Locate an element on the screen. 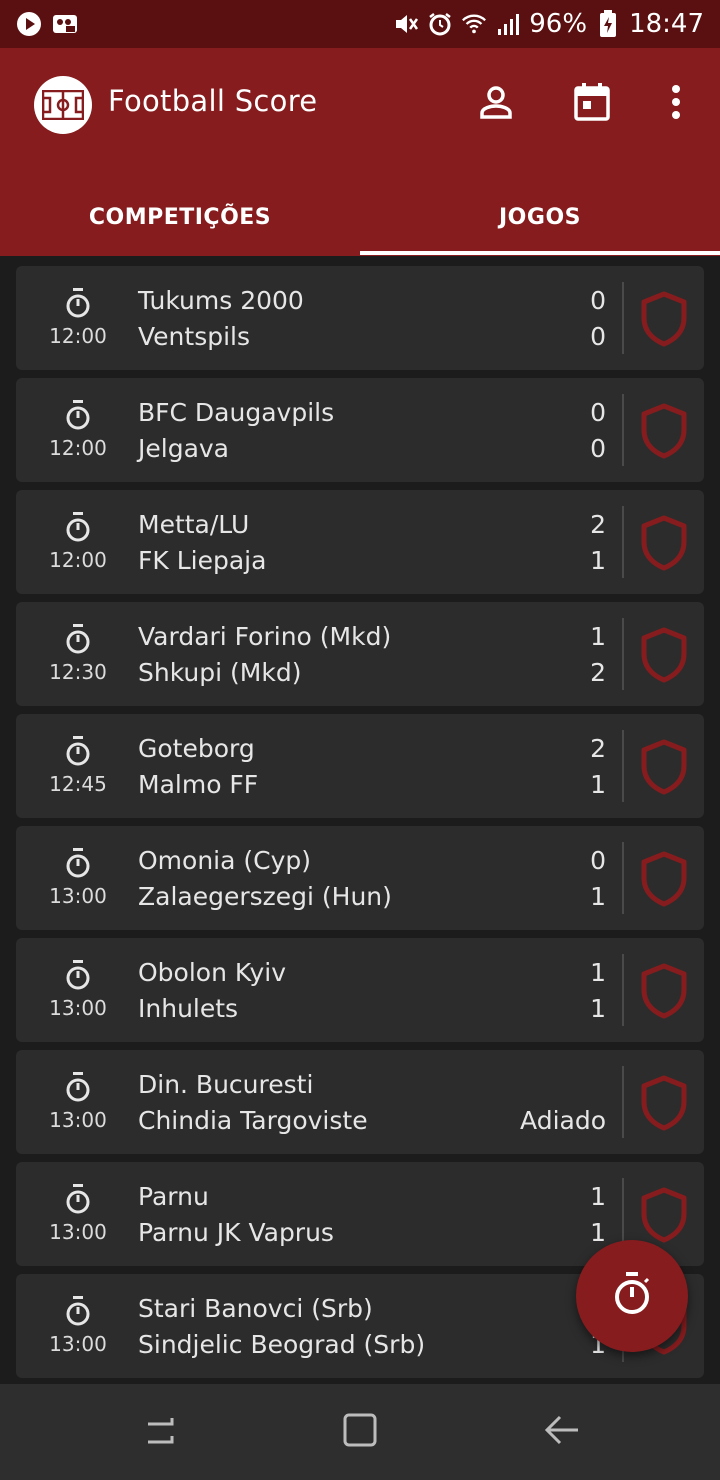 The image size is (720, 1480). match-time: 12:00 is located at coordinates (78, 560).